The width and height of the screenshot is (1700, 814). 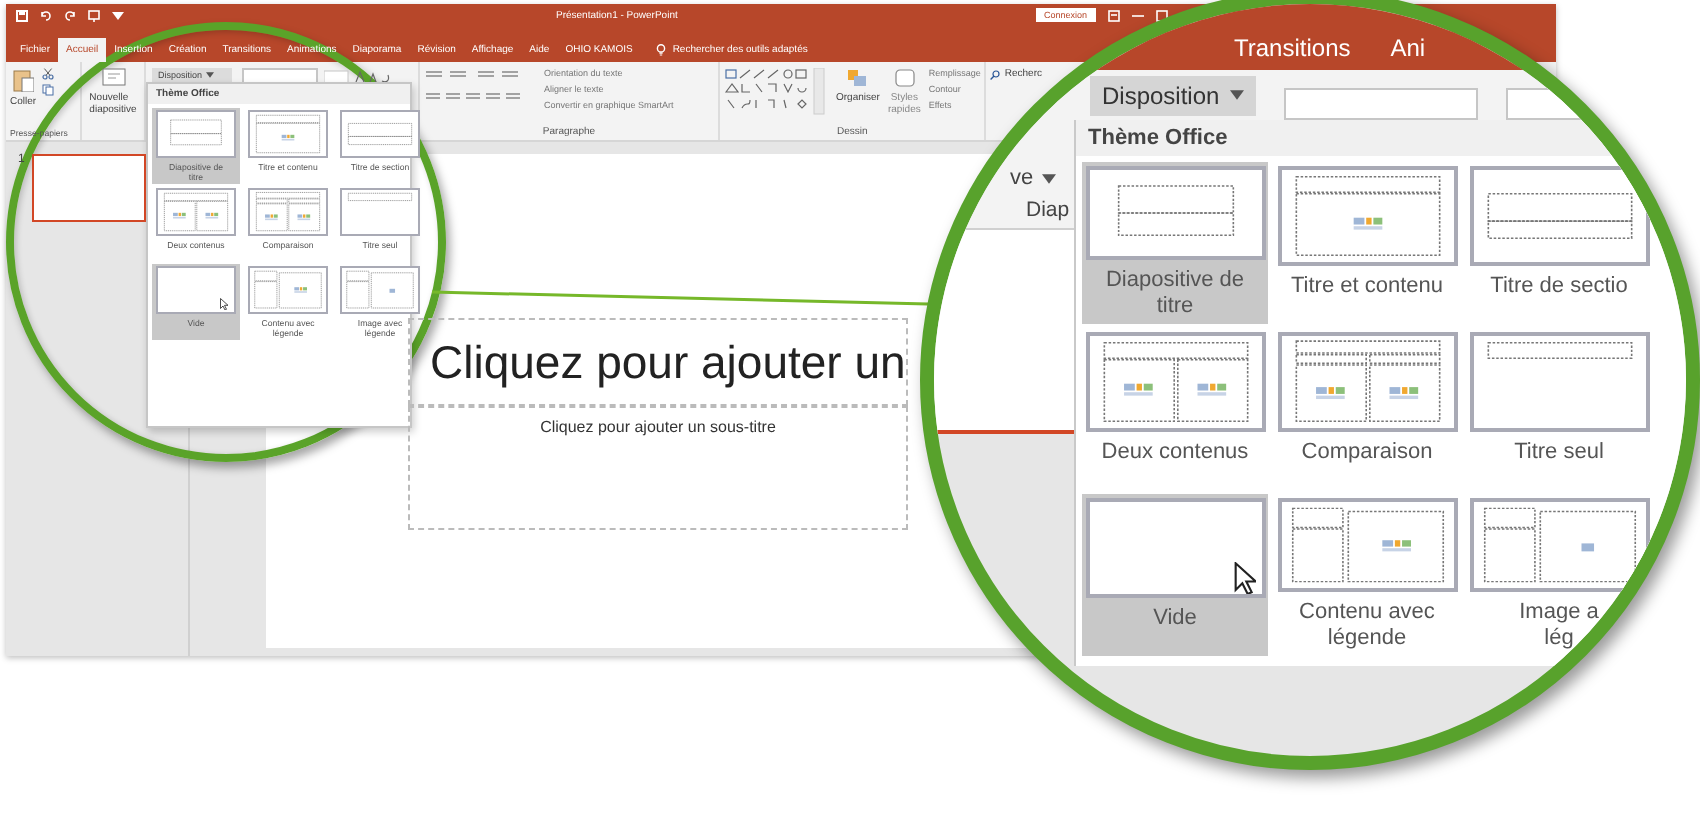 What do you see at coordinates (1367, 409) in the screenshot?
I see `layout-option: Comparaison` at bounding box center [1367, 409].